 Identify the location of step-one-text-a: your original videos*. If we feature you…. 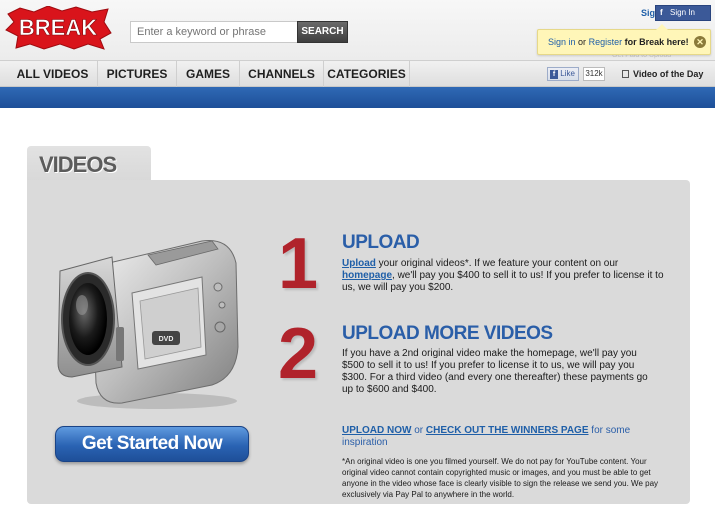
(497, 263).